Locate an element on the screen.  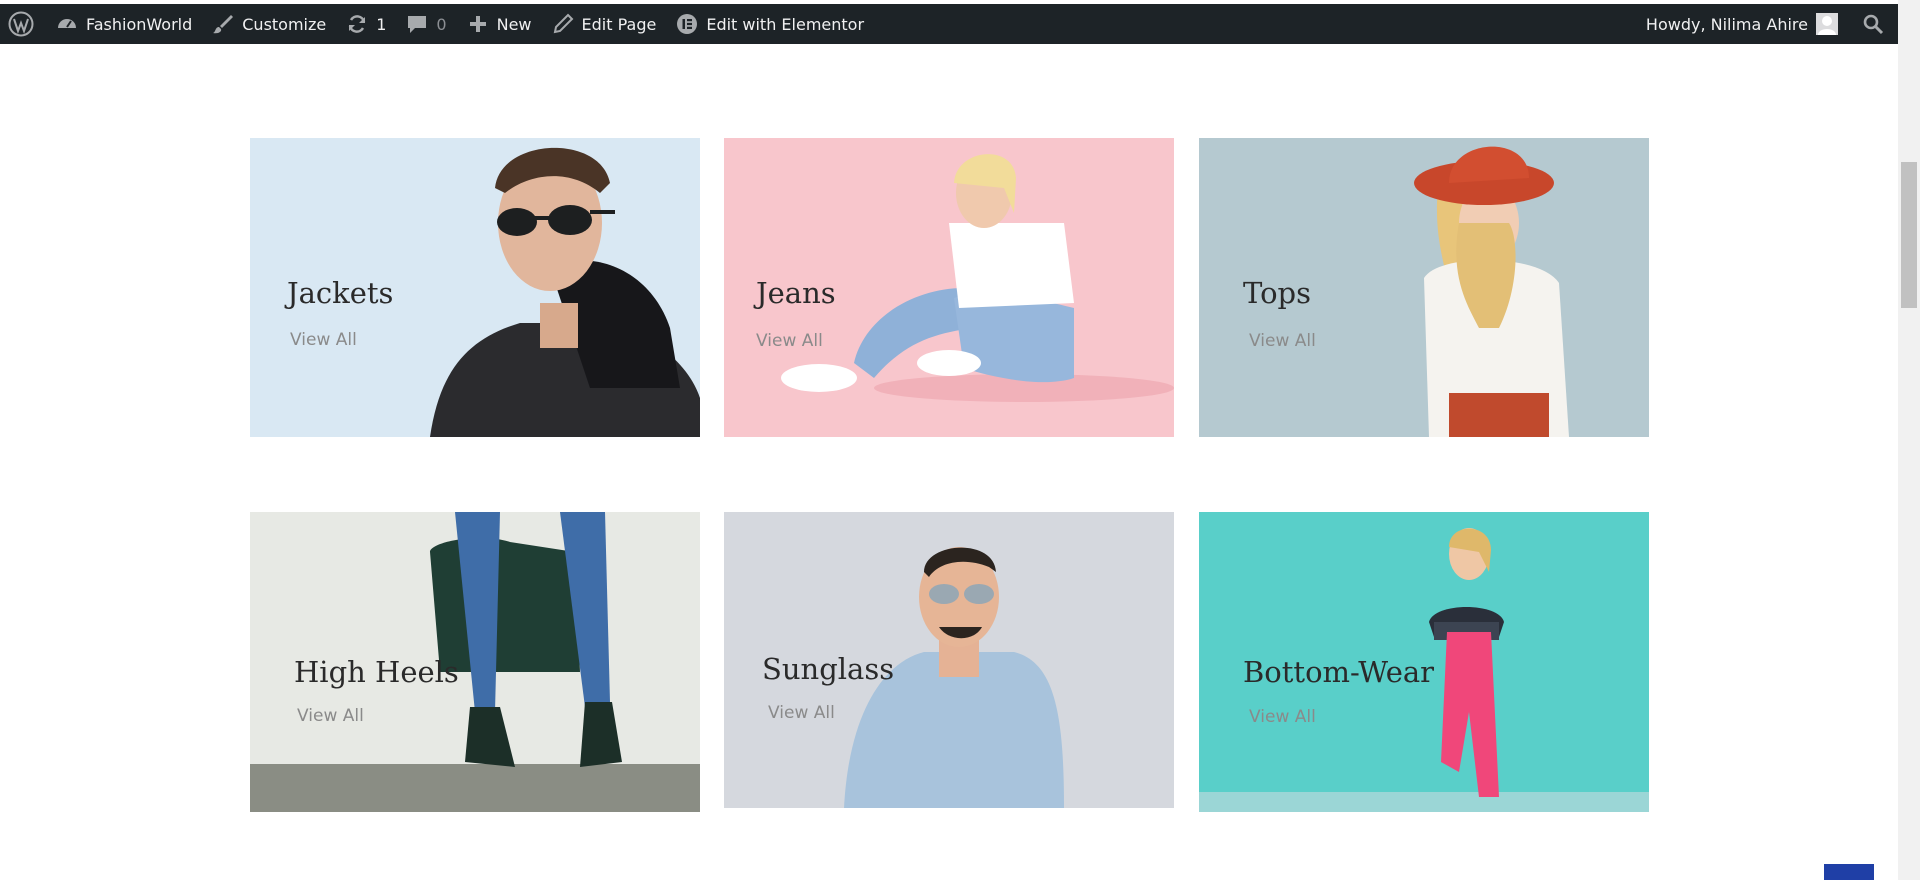
elementor-icon is located at coordinates (687, 24).